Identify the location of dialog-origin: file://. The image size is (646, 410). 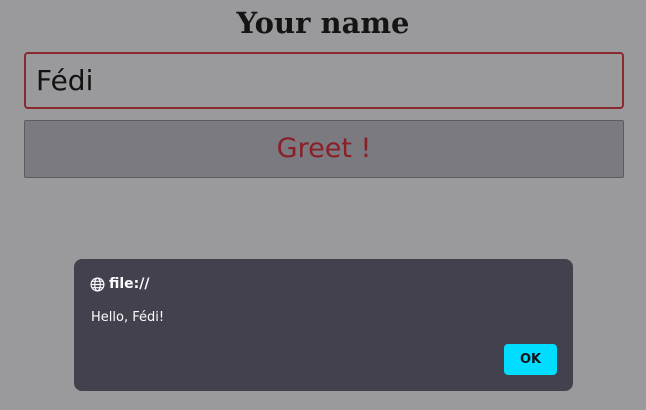
(120, 284).